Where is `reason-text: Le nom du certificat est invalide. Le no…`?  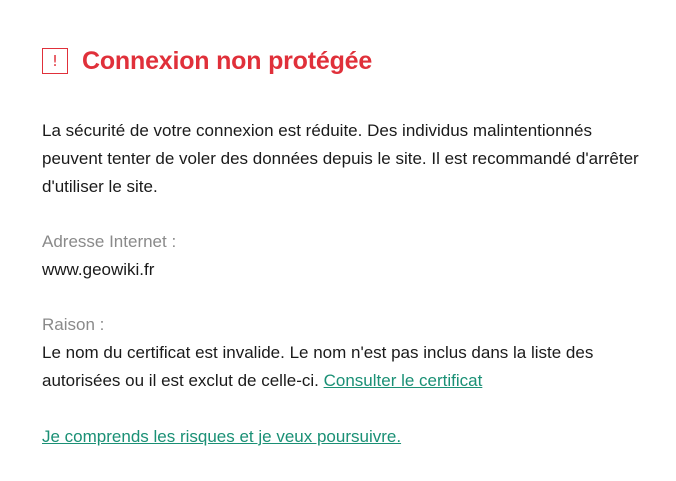 reason-text: Le nom du certificat est invalide. Le no… is located at coordinates (318, 366).